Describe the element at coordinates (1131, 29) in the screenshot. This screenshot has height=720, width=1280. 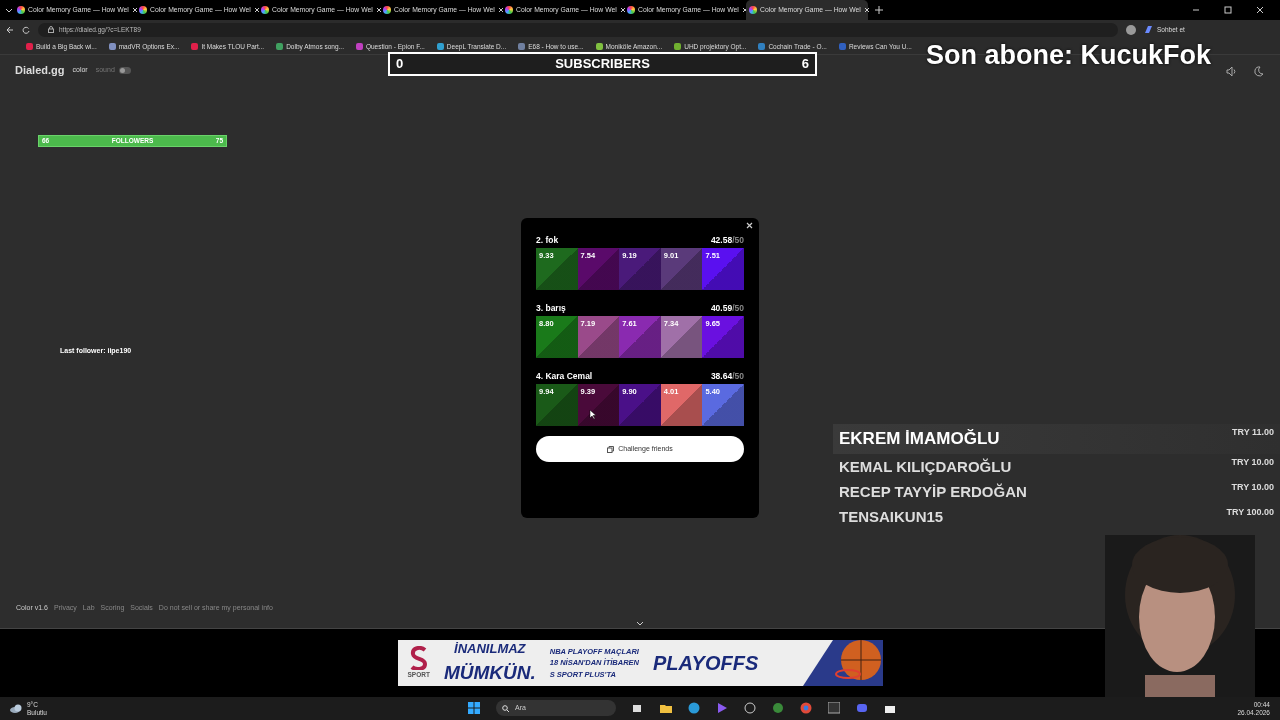
I see `profile-icon` at that location.